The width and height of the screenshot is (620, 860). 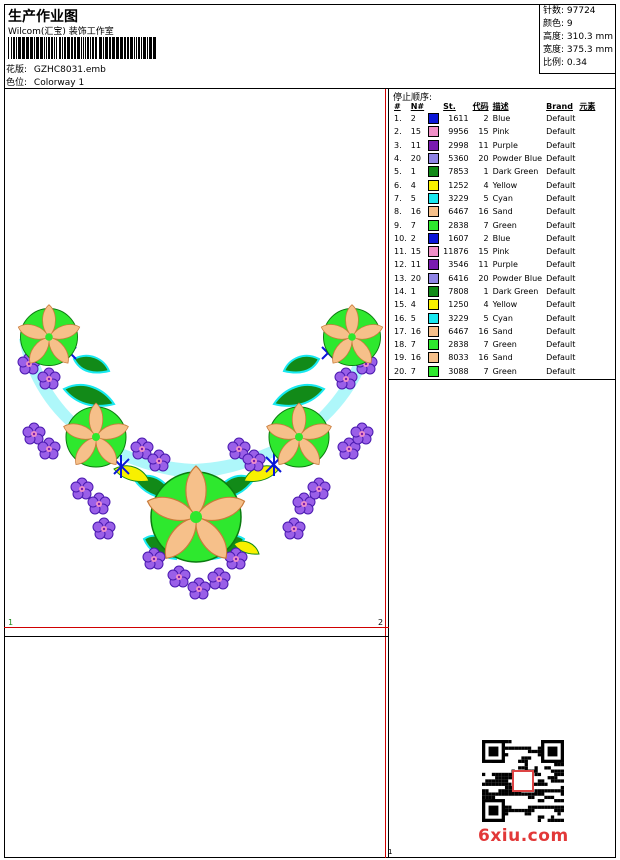 I want to click on row-index: 2., so click(x=398, y=132).